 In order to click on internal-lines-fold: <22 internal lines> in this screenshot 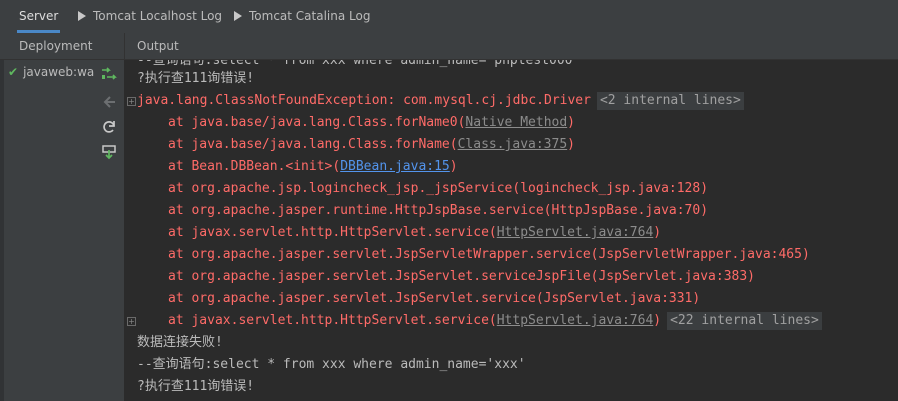, I will do `click(744, 321)`.